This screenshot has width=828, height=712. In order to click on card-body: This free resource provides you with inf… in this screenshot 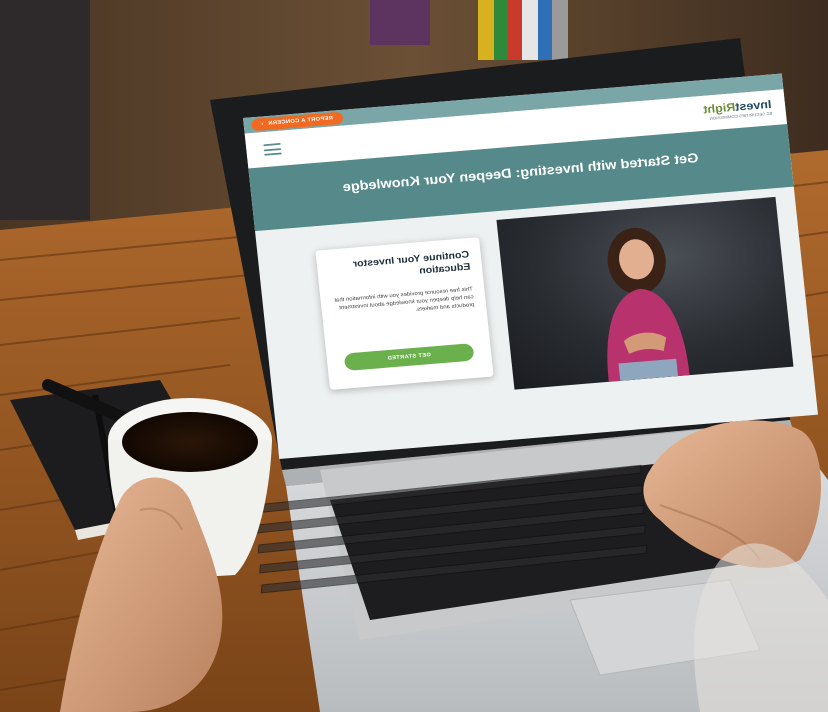, I will do `click(404, 299)`.